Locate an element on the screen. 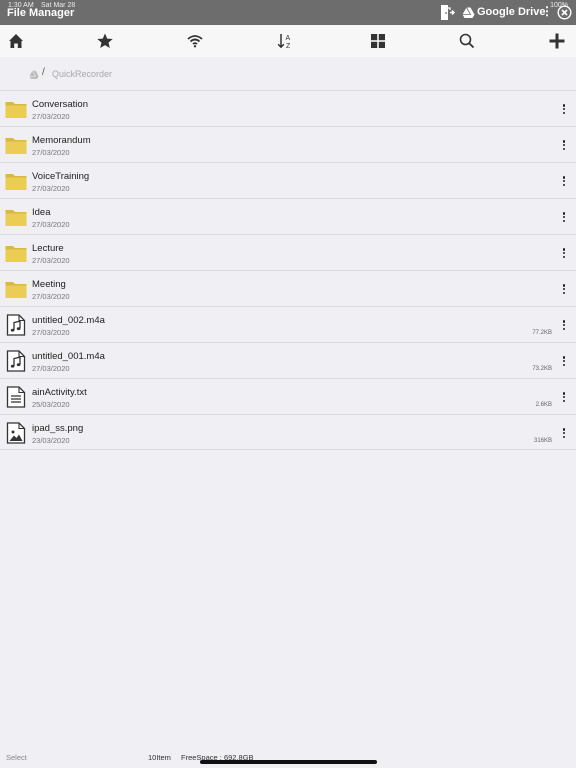  google-drive-icon is located at coordinates (468, 12).